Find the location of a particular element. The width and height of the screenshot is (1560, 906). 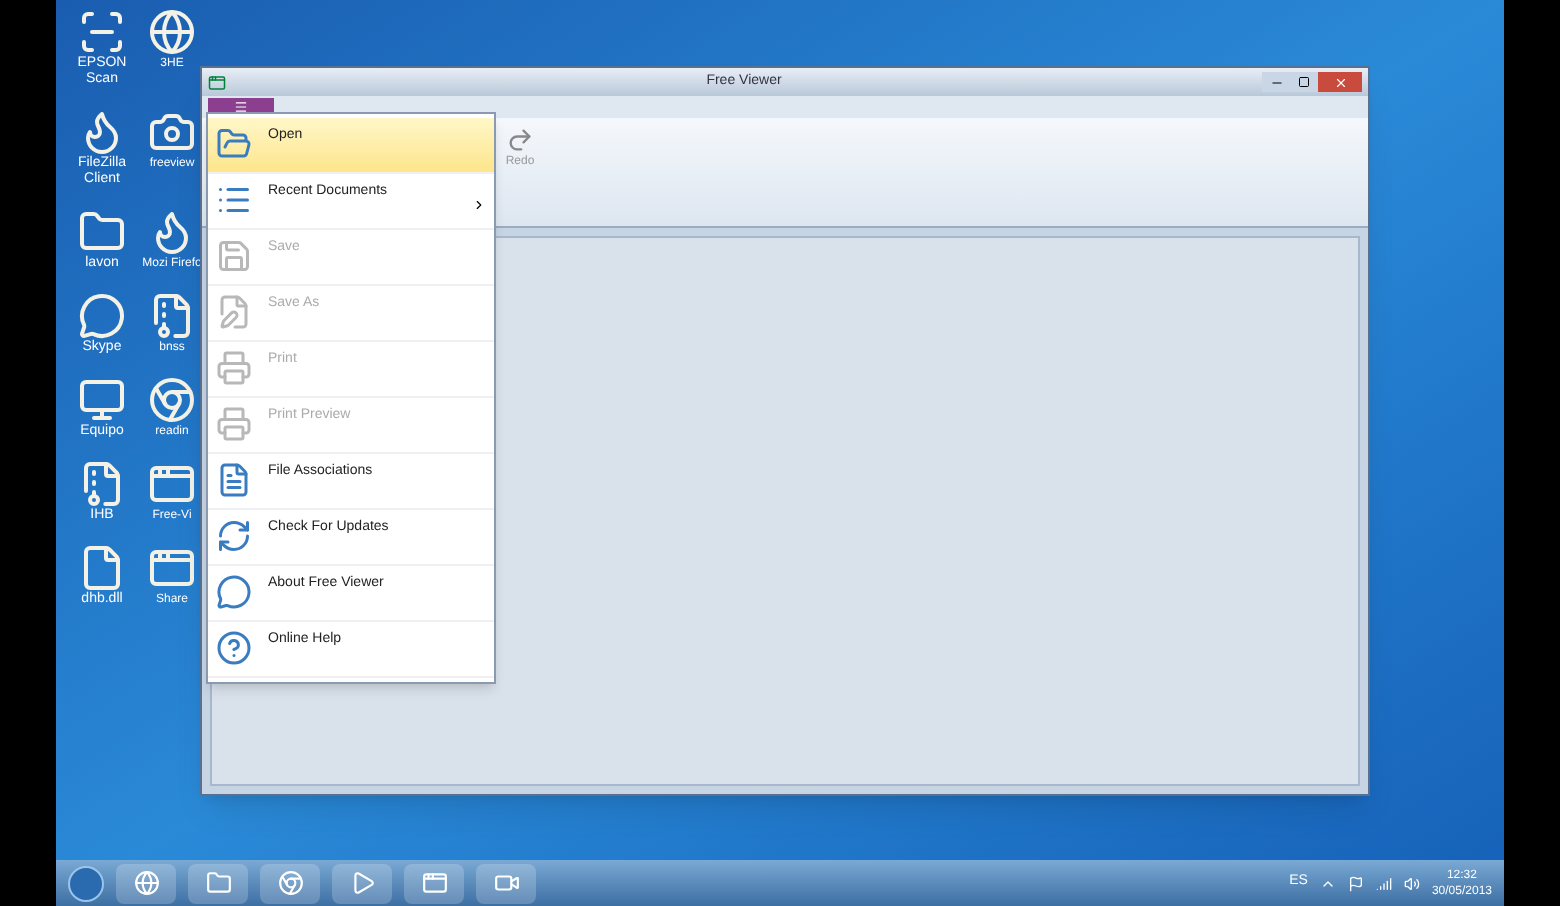

document-icon is located at coordinates (234, 480).